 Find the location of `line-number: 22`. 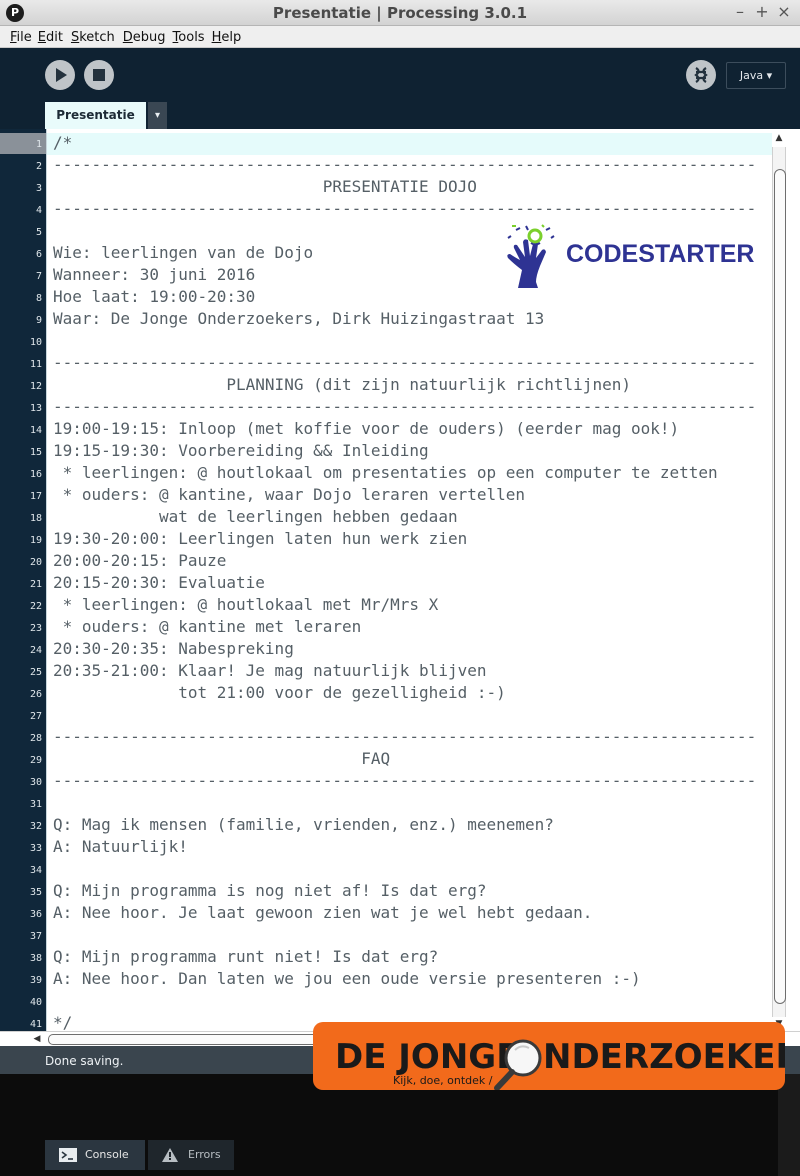

line-number: 22 is located at coordinates (35, 606).